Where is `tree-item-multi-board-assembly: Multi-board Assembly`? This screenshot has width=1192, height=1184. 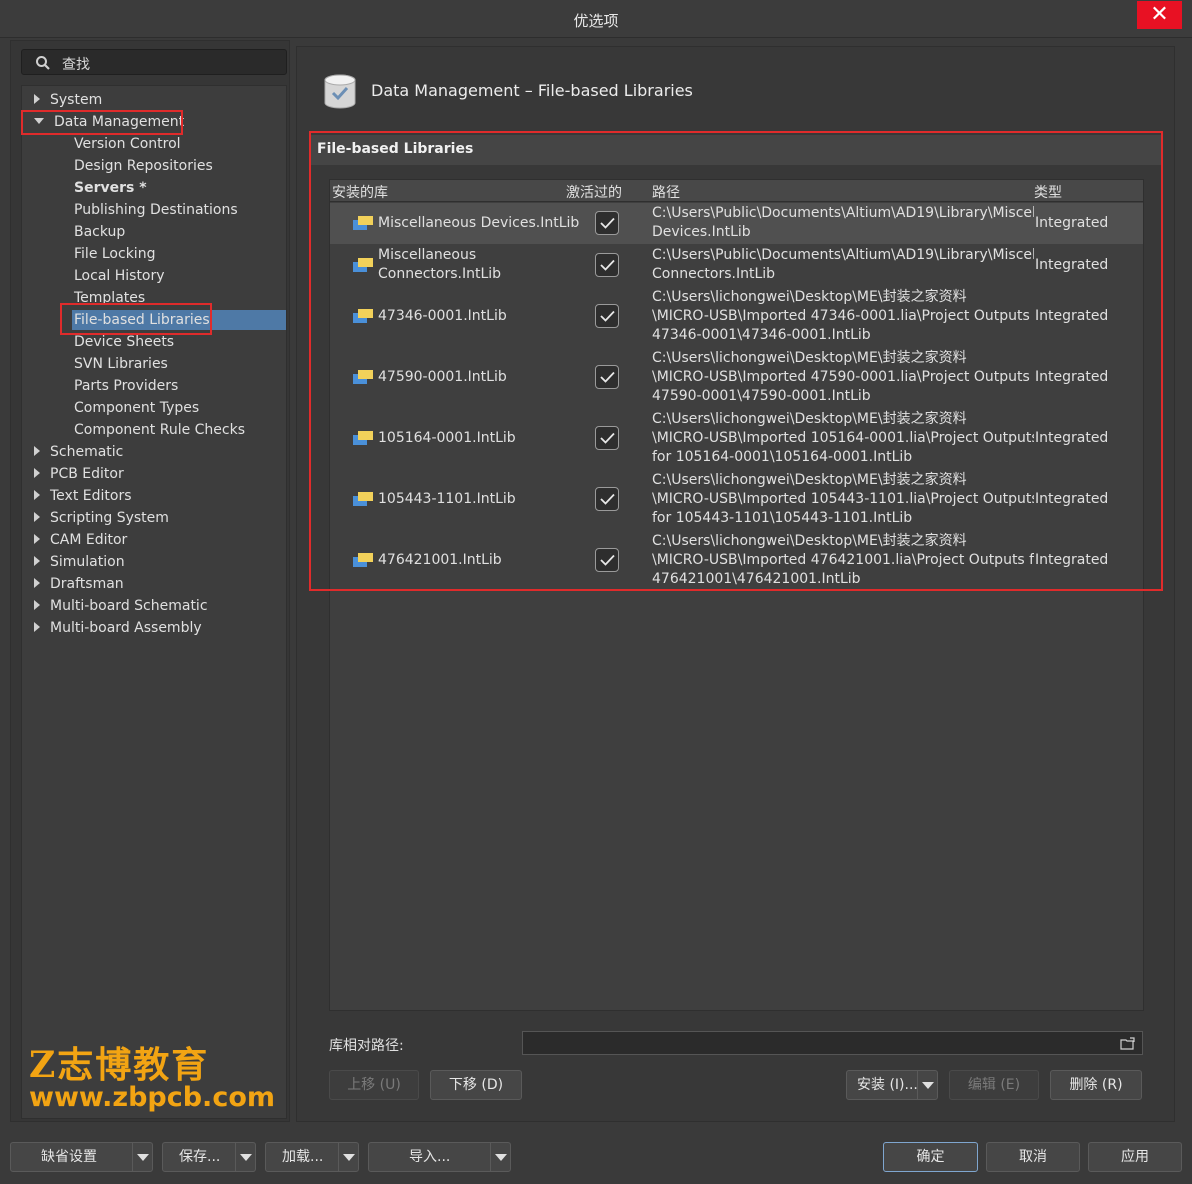
tree-item-multi-board-assembly: Multi-board Assembly is located at coordinates (118, 628).